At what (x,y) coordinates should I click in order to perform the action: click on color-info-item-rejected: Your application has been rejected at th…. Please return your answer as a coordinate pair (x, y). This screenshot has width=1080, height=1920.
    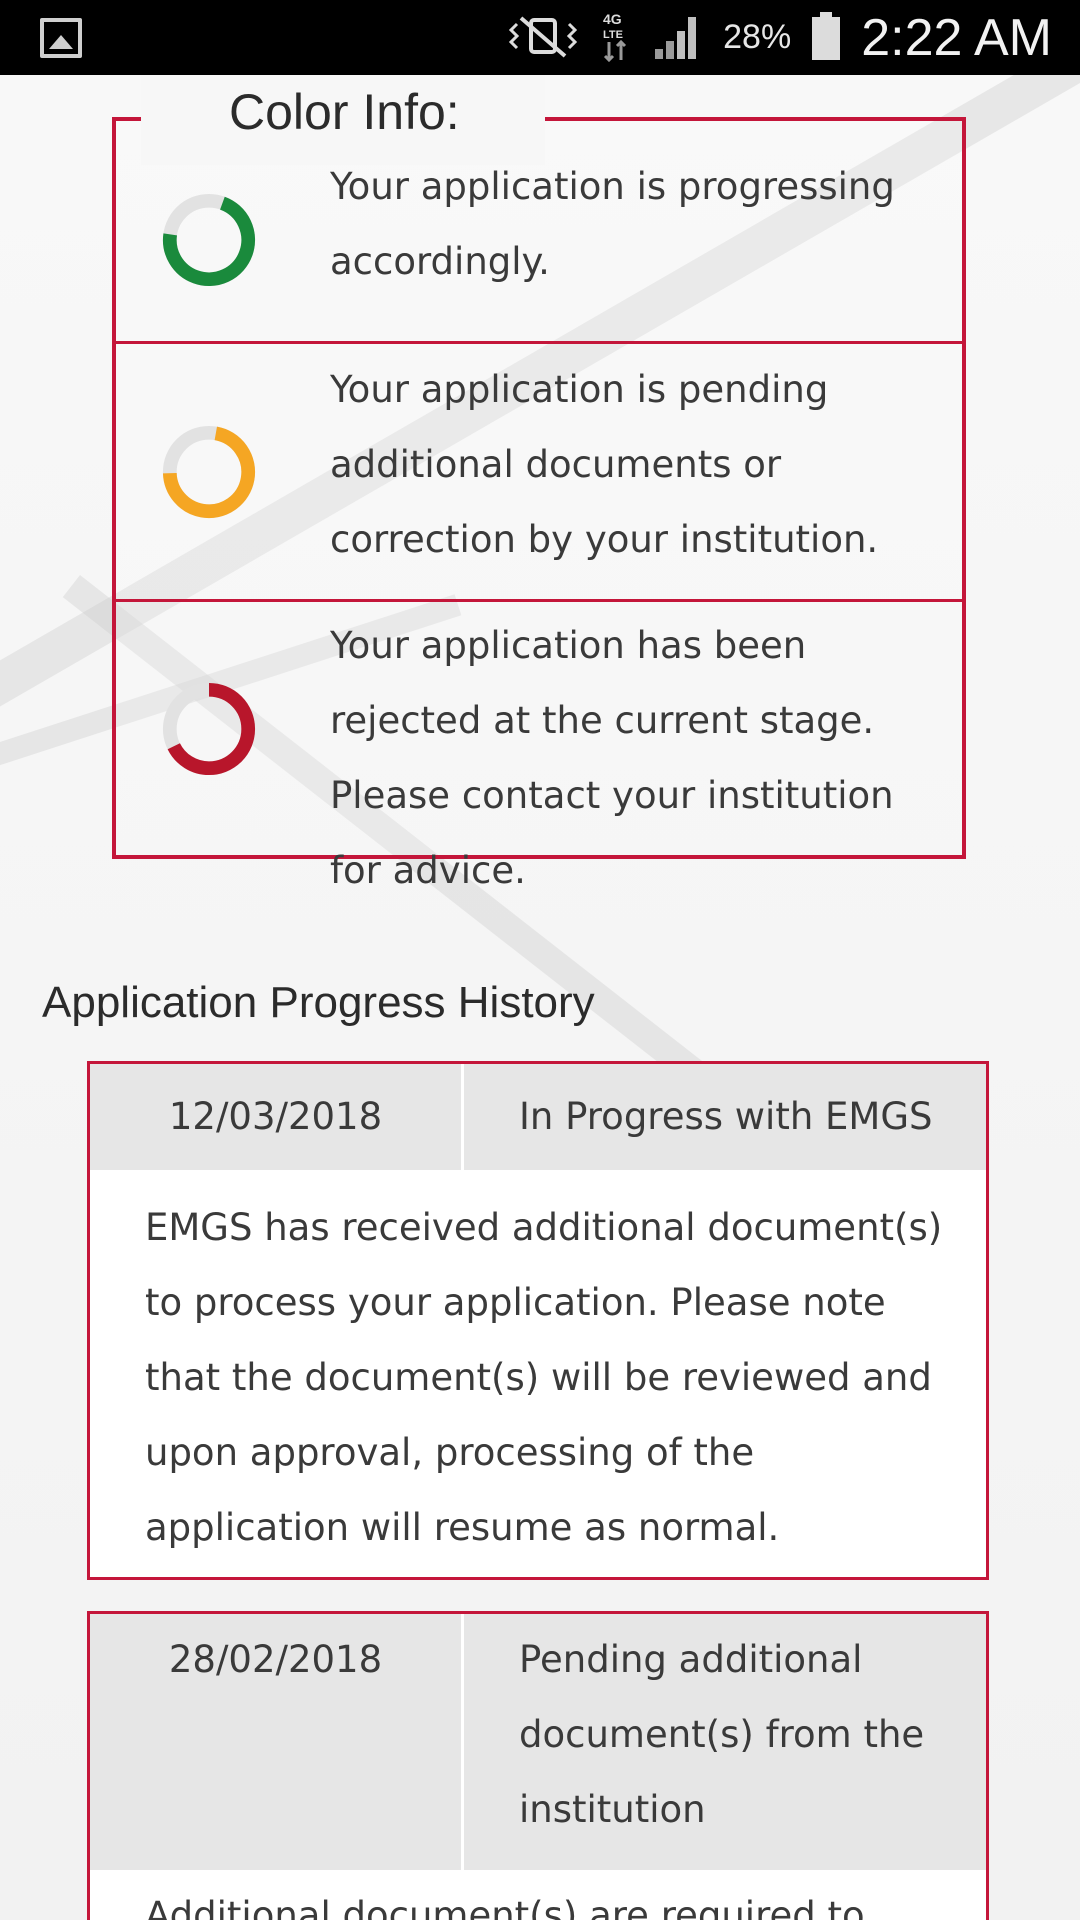
    Looking at the image, I should click on (539, 745).